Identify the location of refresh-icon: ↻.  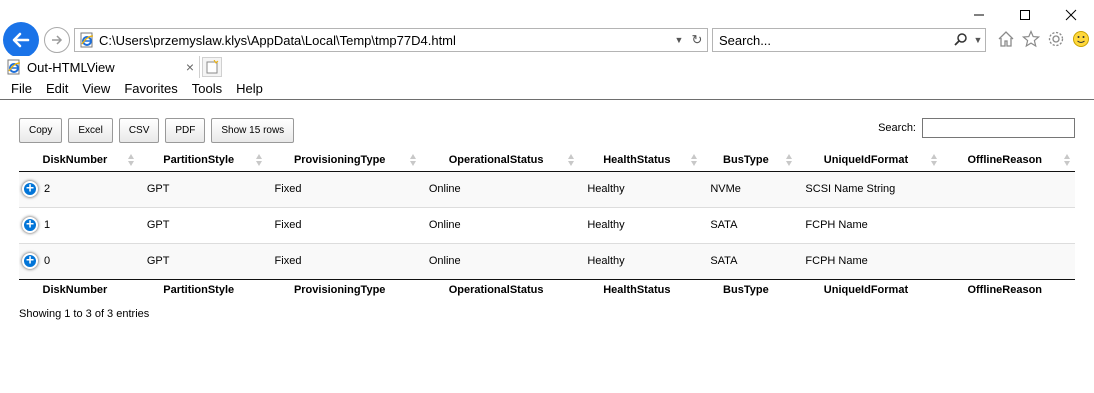
(697, 40).